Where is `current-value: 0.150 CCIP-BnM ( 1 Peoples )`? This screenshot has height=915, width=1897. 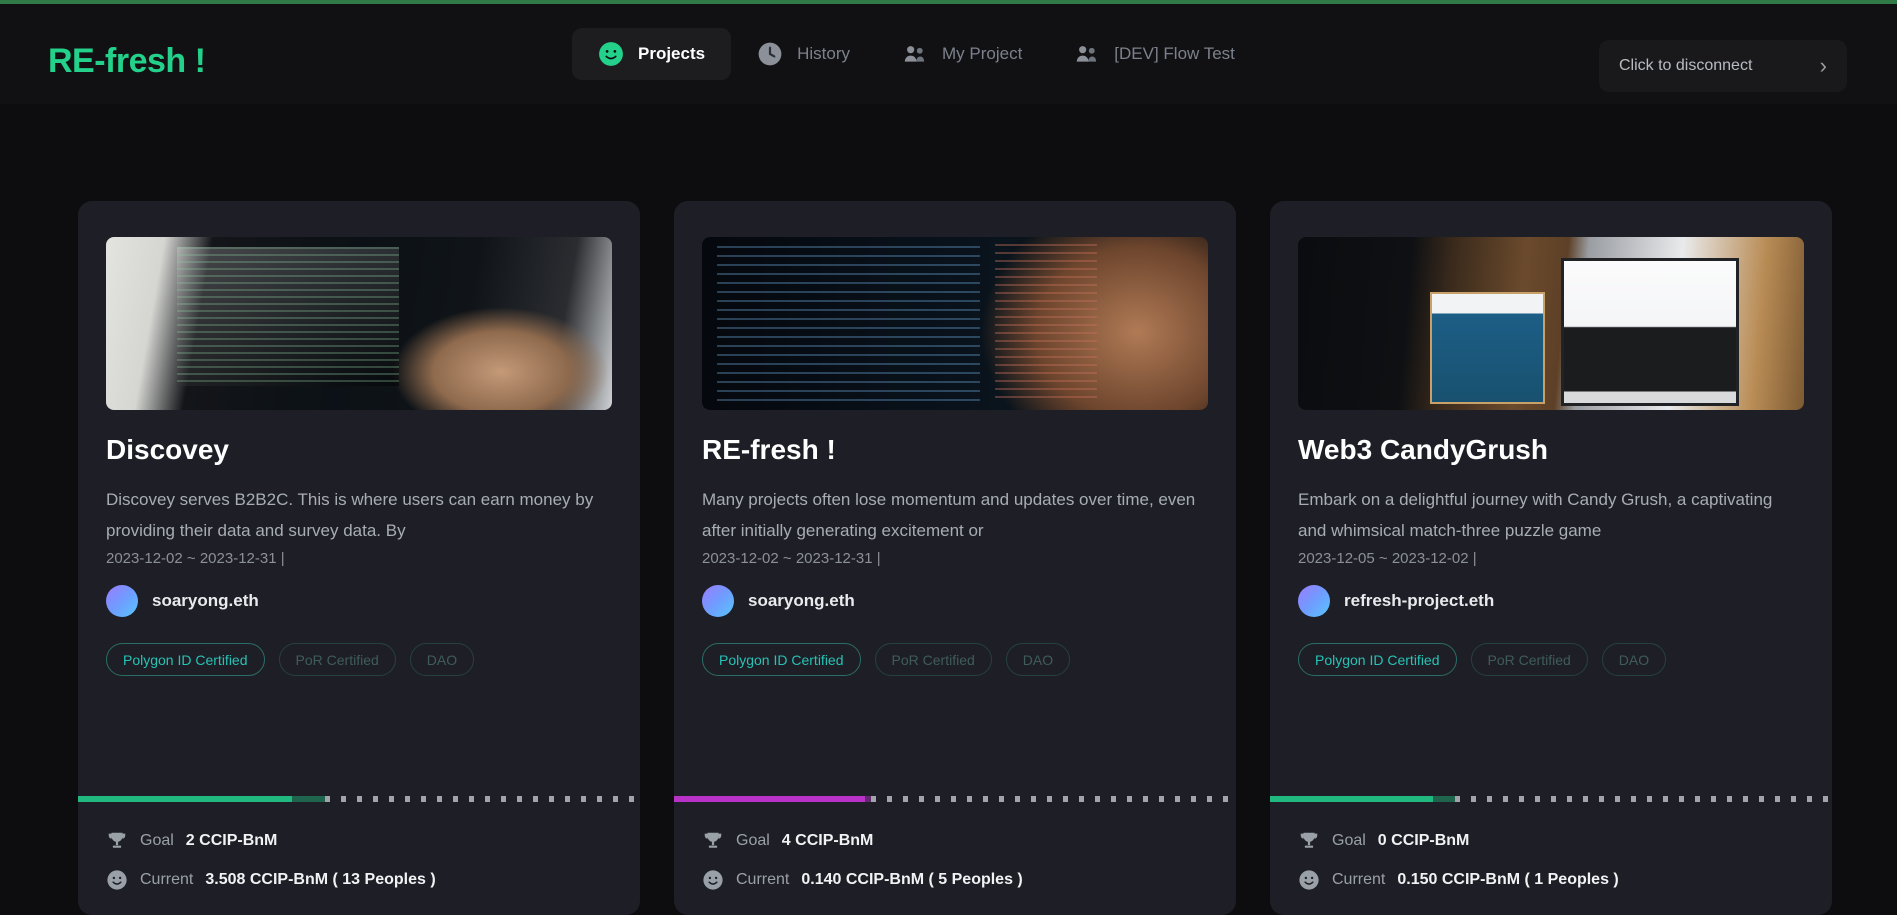
current-value: 0.150 CCIP-BnM ( 1 Peoples ) is located at coordinates (1508, 879).